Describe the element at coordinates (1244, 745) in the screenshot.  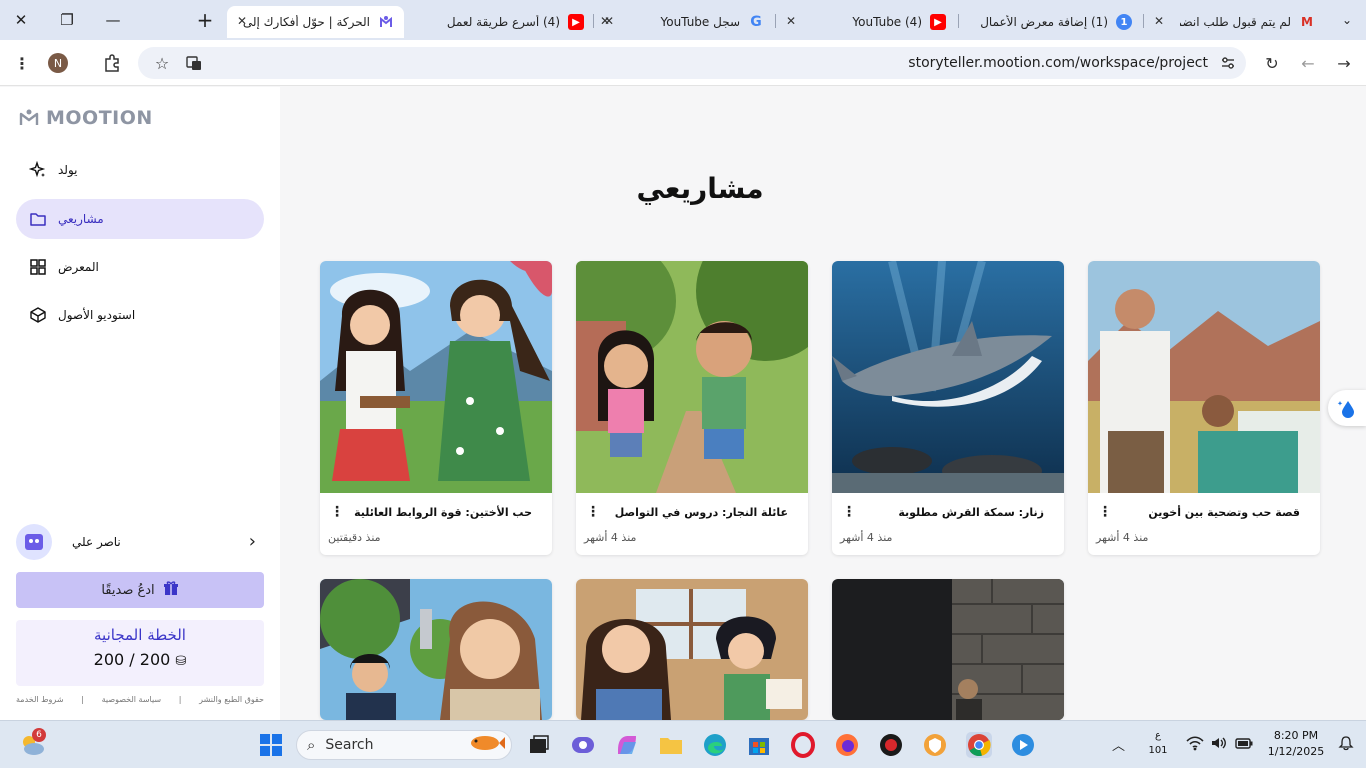
I see `battery-icon` at that location.